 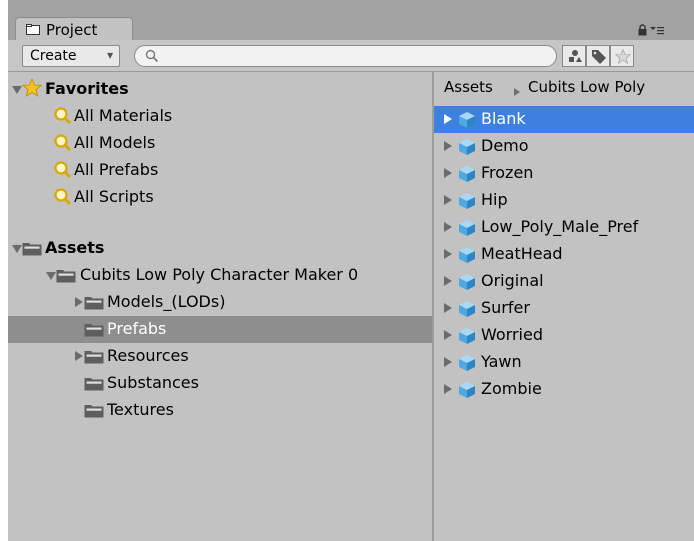 I want to click on label-tag-icon, so click(x=599, y=57).